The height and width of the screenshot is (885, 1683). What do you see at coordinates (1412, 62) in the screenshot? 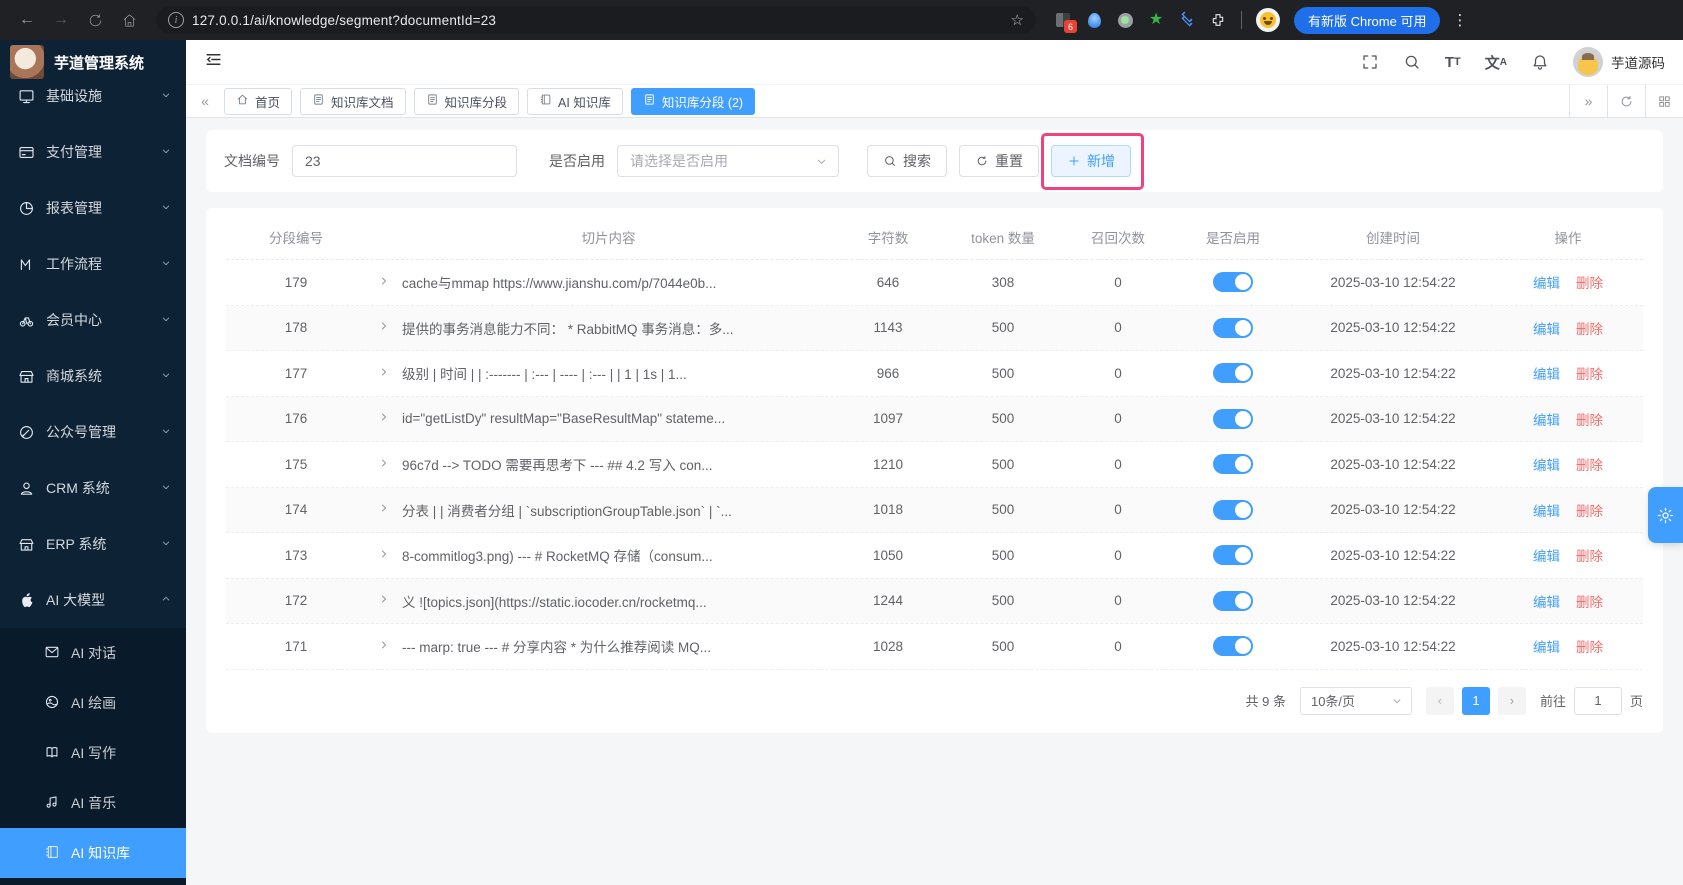
I see `search-icon` at bounding box center [1412, 62].